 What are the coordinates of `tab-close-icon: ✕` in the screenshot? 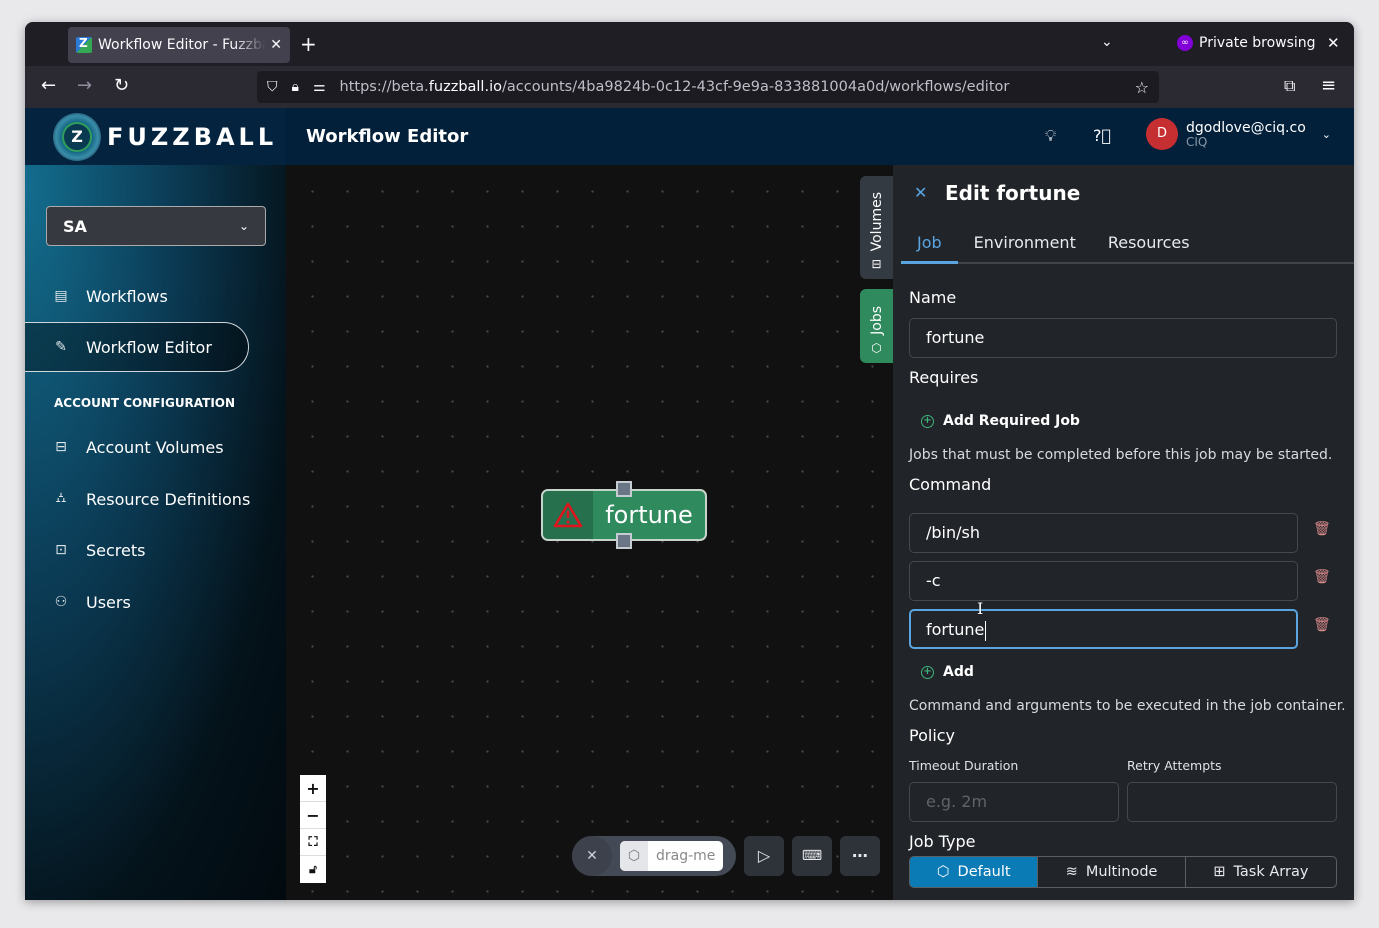 It's located at (276, 45).